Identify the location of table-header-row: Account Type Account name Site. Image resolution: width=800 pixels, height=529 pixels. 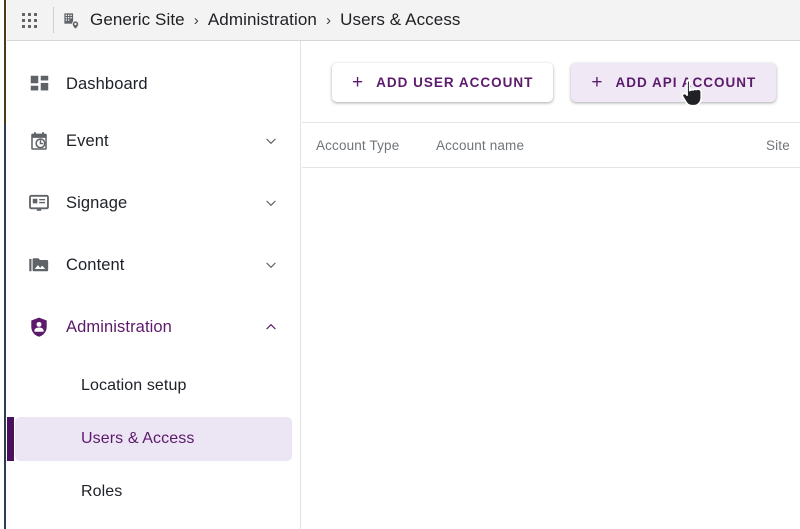
(551, 145).